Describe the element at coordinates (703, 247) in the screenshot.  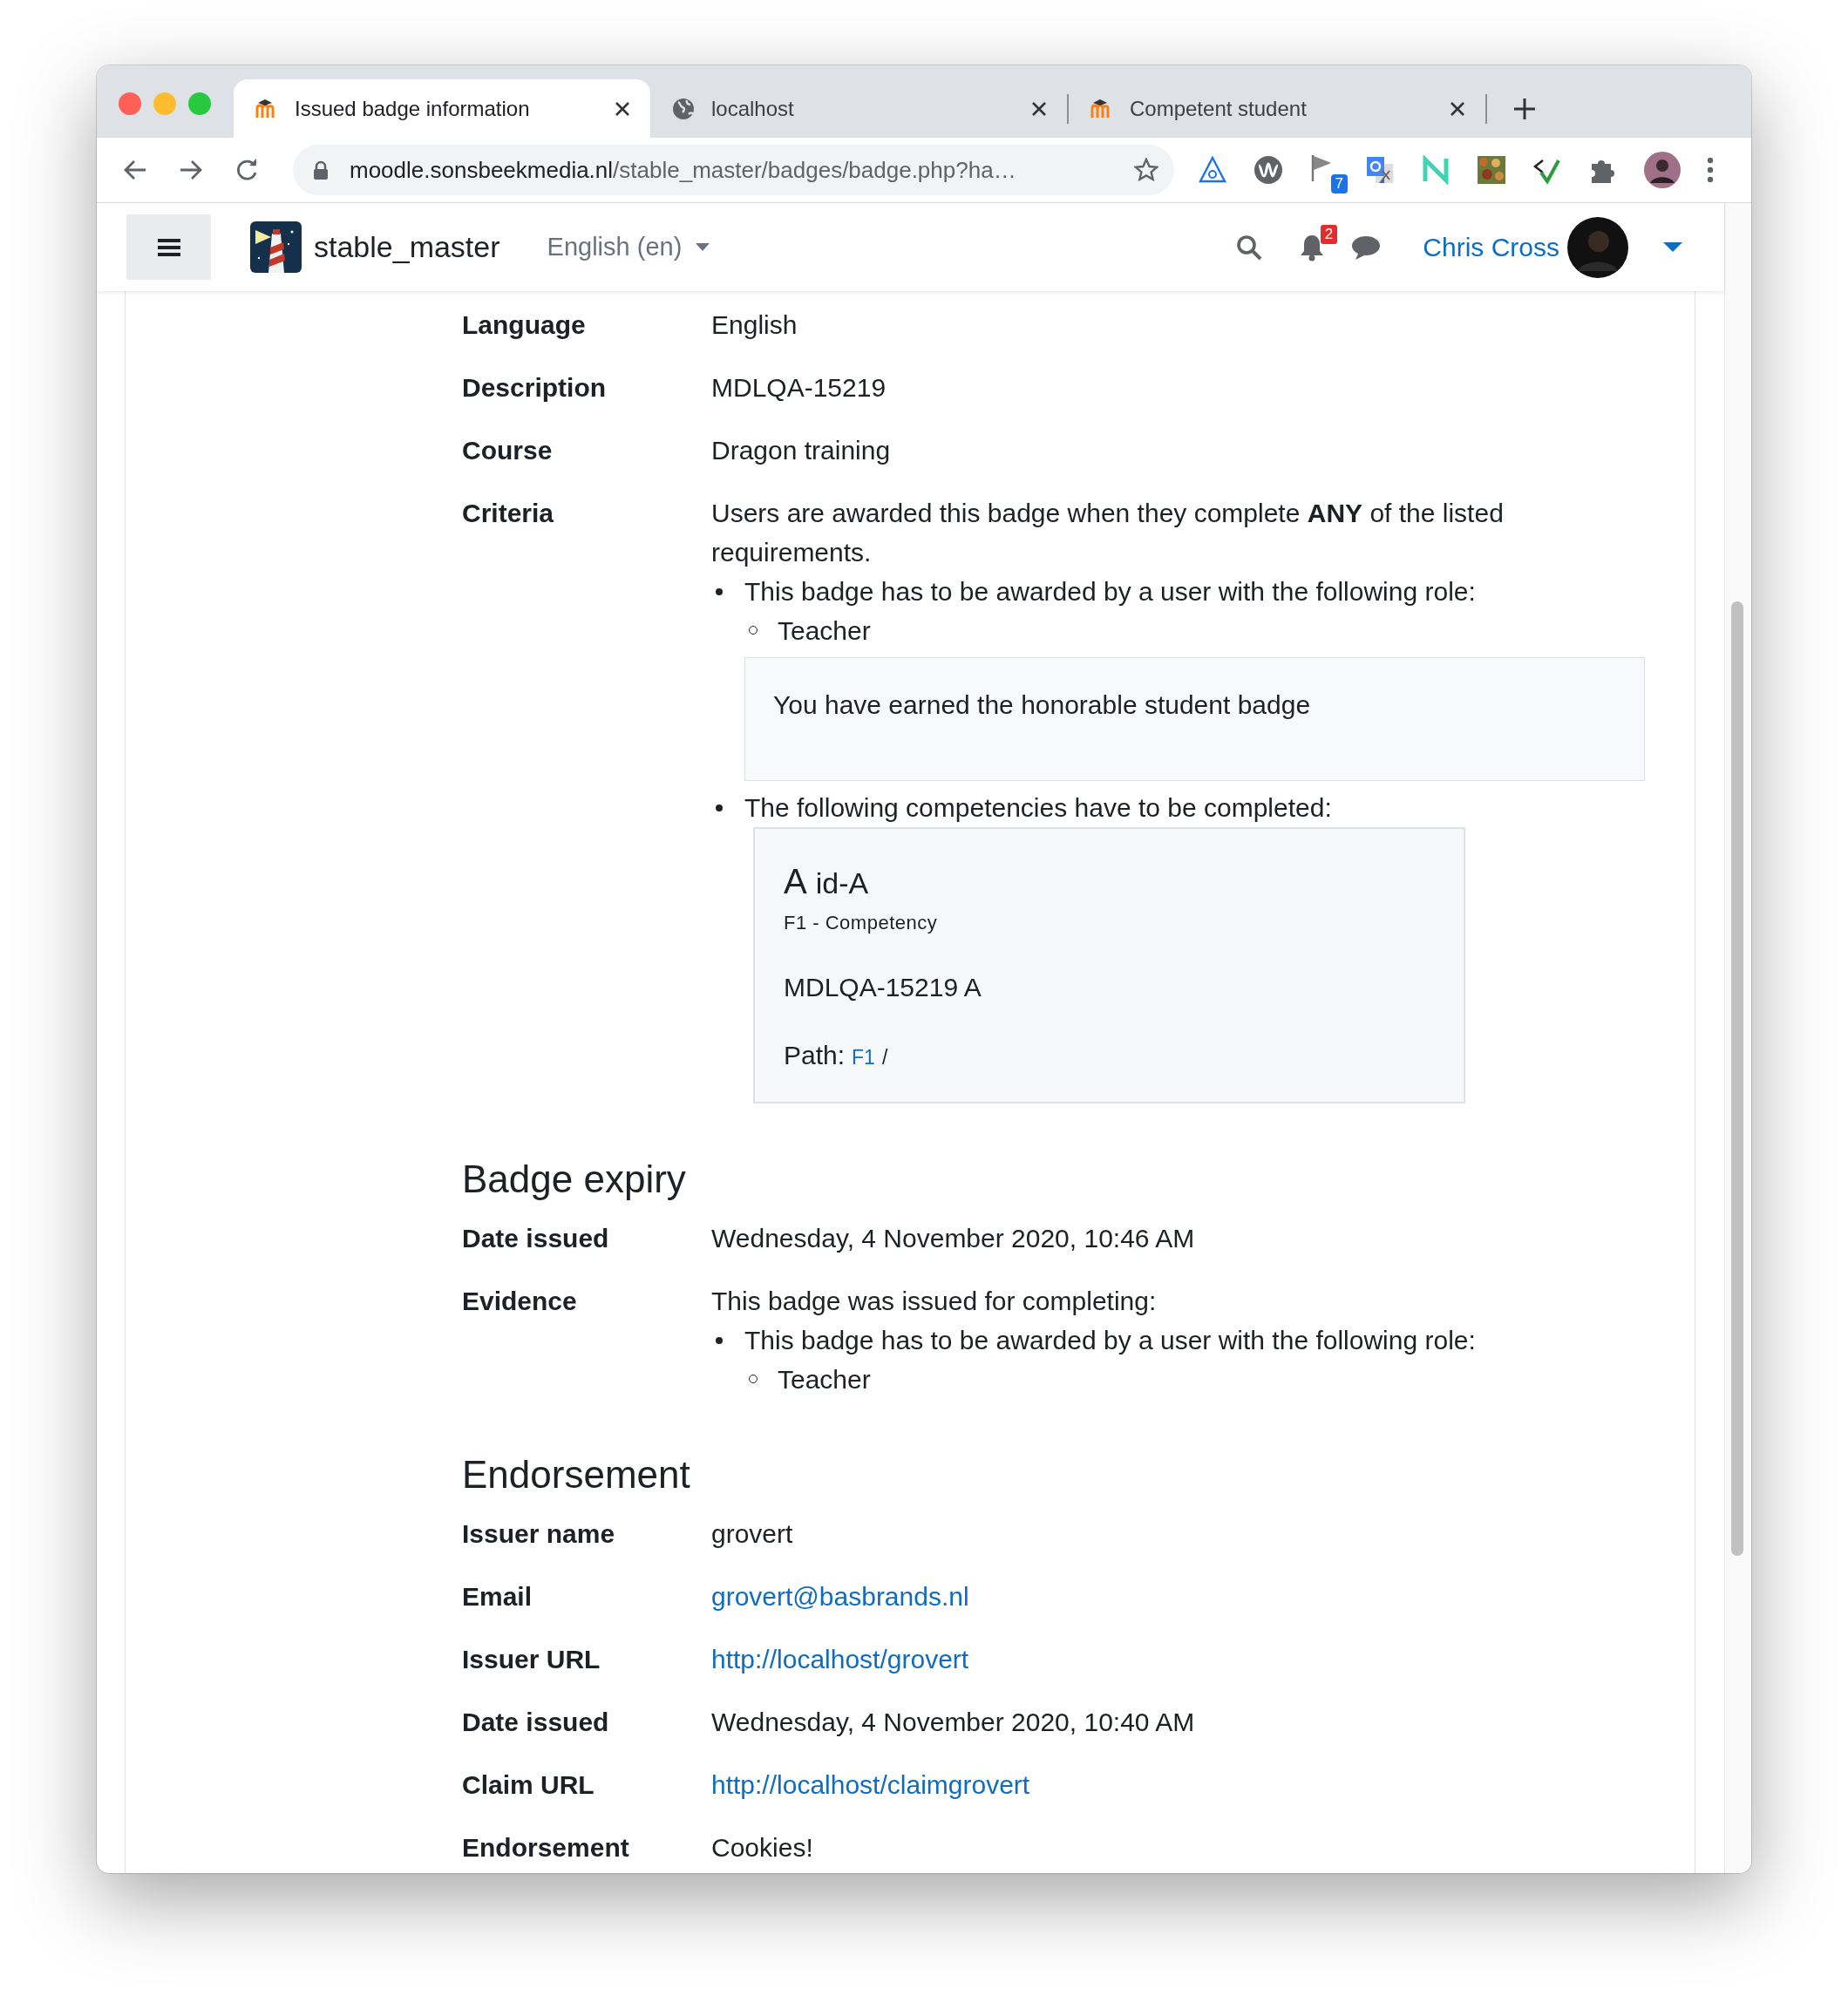
I see `caret-icon` at that location.